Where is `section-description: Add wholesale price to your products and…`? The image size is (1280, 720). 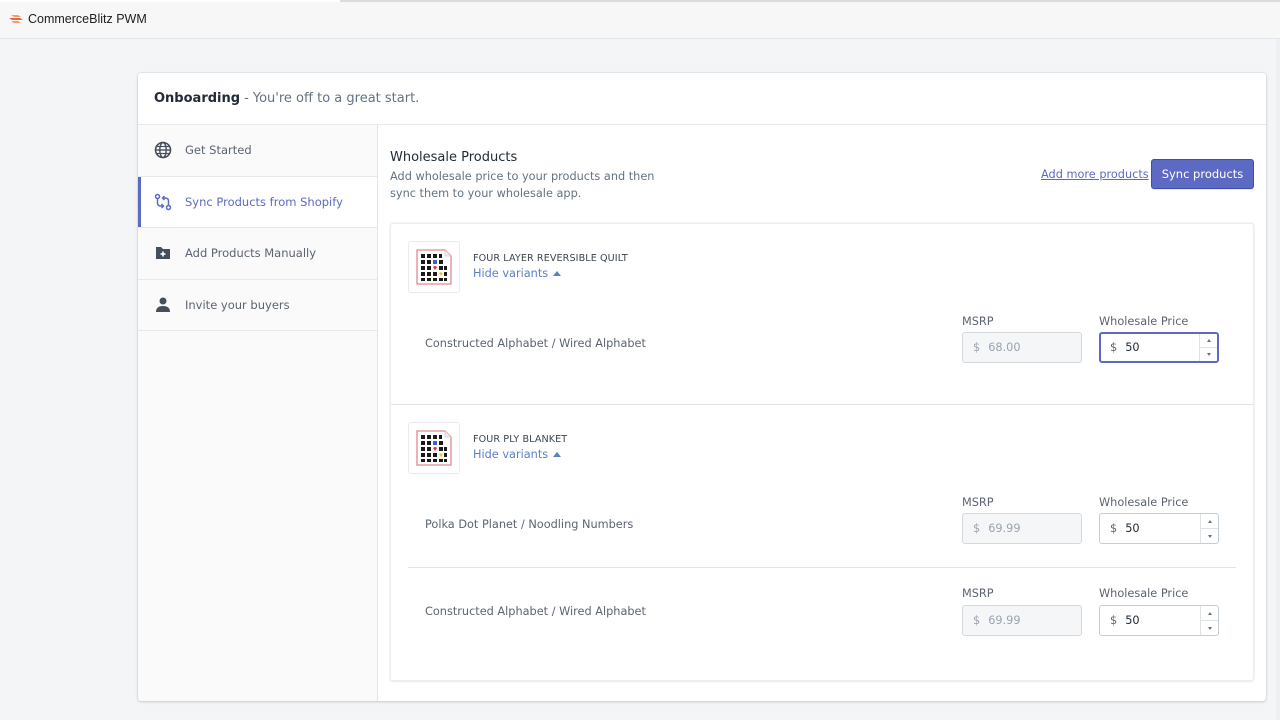
section-description: Add wholesale price to your products and… is located at coordinates (522, 185).